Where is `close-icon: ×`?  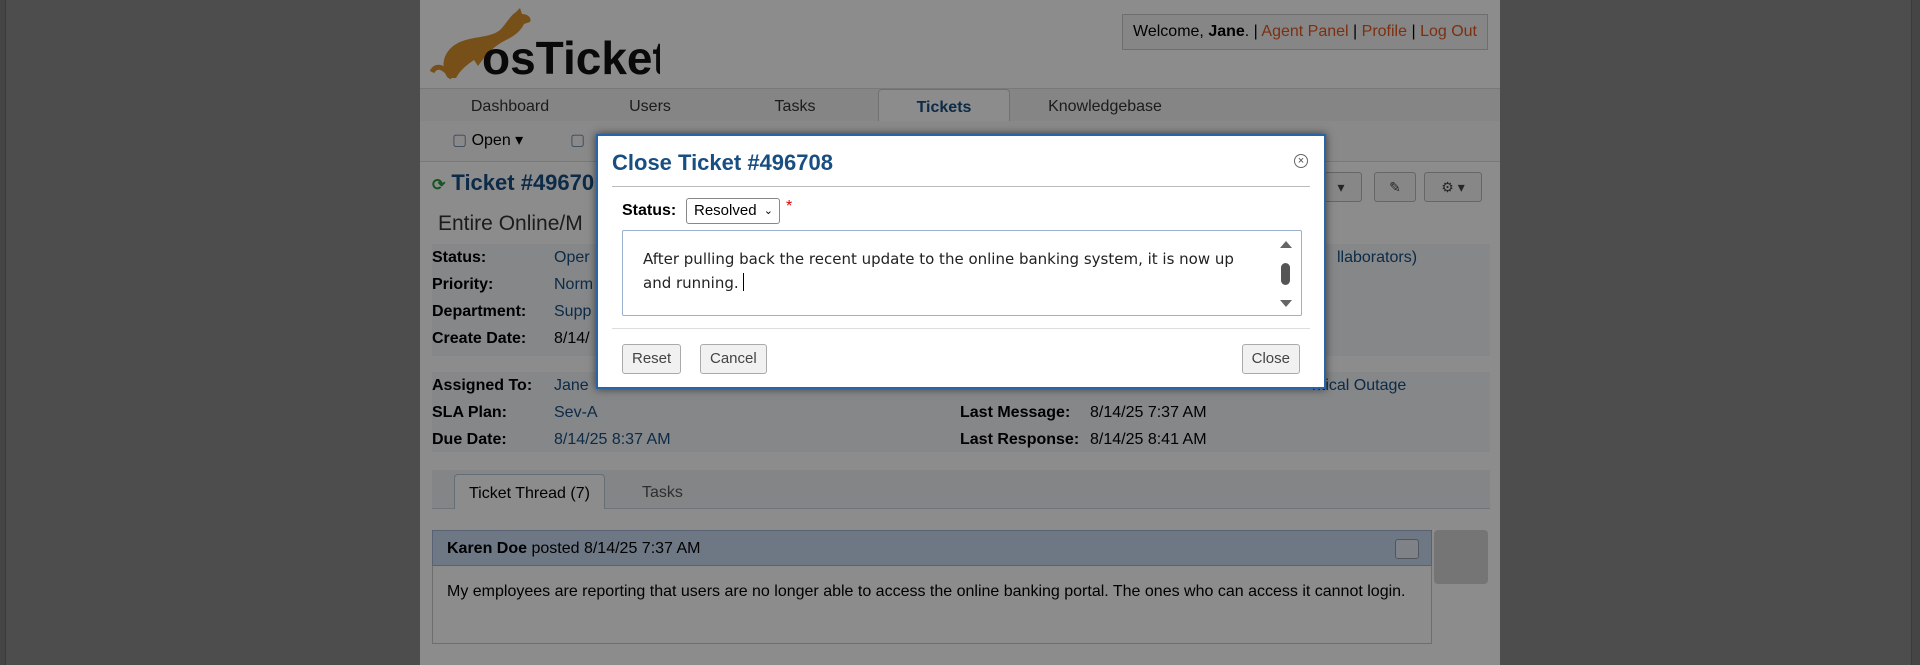
close-icon: × is located at coordinates (1301, 161).